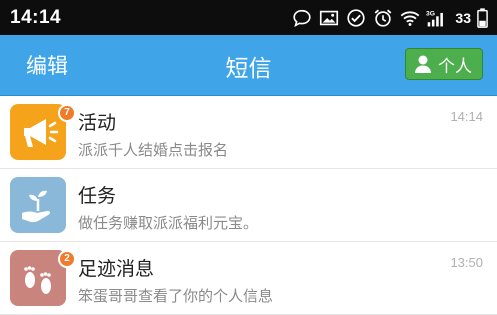  I want to click on message-preview: 做任务赚取派派福利元宝。, so click(168, 223).